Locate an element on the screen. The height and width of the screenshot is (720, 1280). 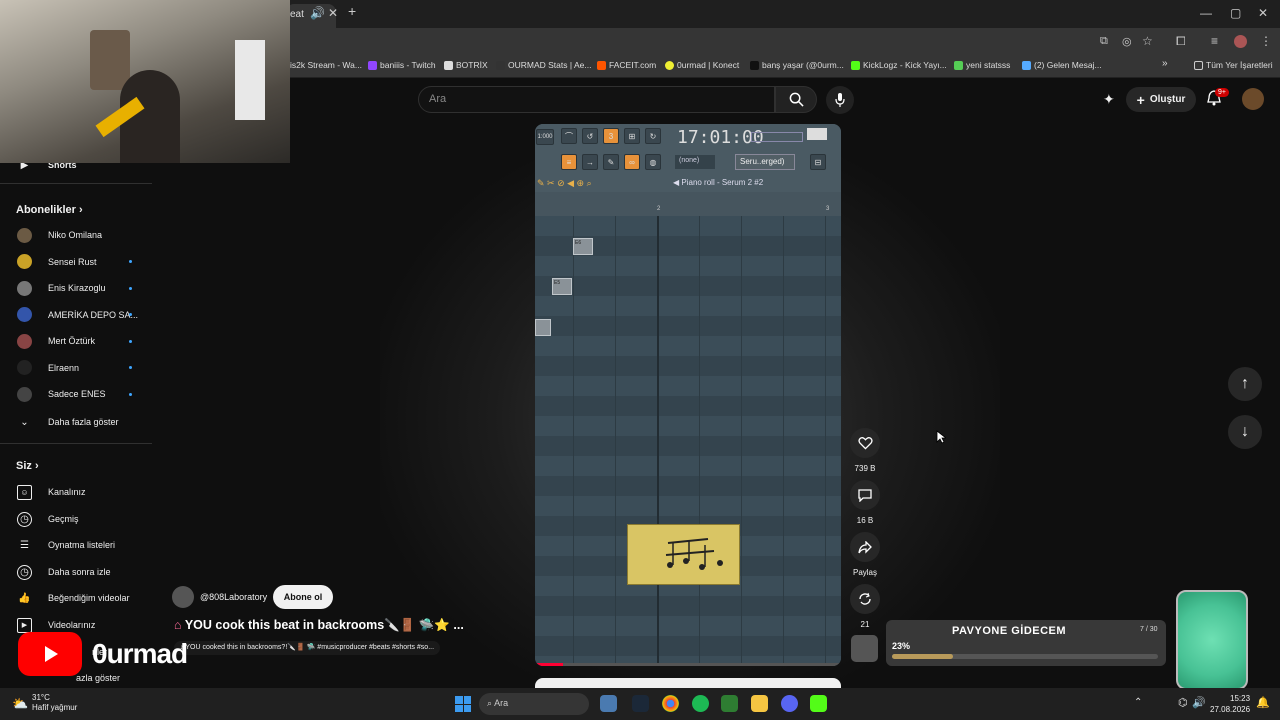
webcam-wall-art is located at coordinates (110, 60).